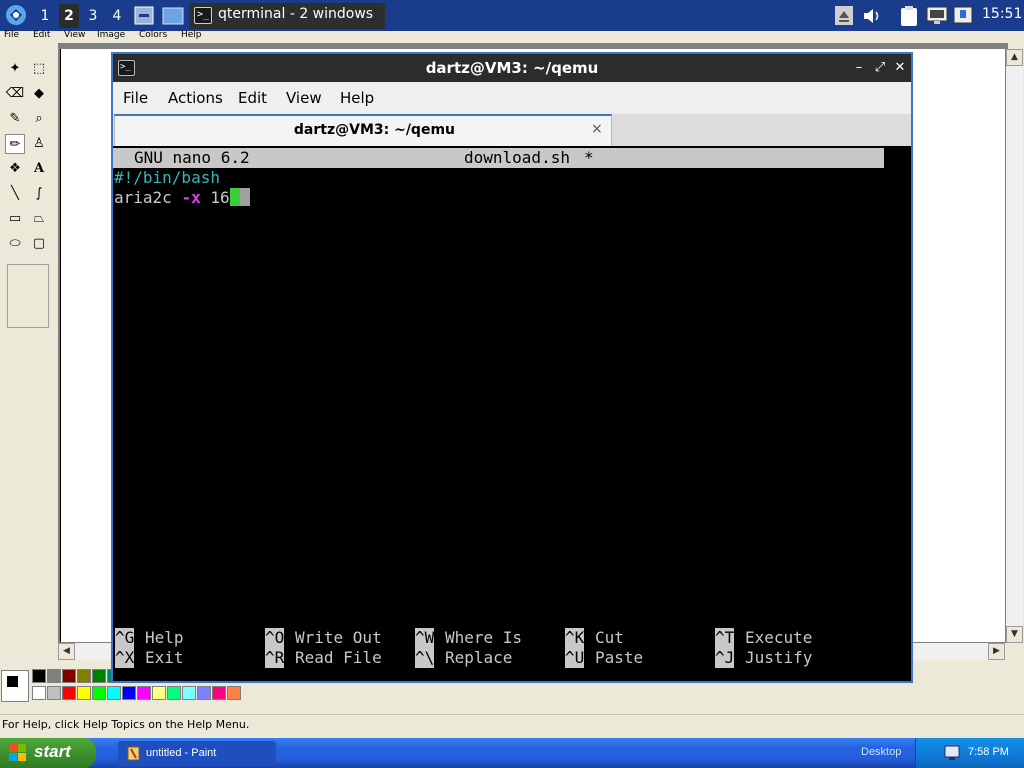 This screenshot has height=768, width=1024. What do you see at coordinates (1014, 634) in the screenshot?
I see `scroll-down-arrow-icon: ▼` at bounding box center [1014, 634].